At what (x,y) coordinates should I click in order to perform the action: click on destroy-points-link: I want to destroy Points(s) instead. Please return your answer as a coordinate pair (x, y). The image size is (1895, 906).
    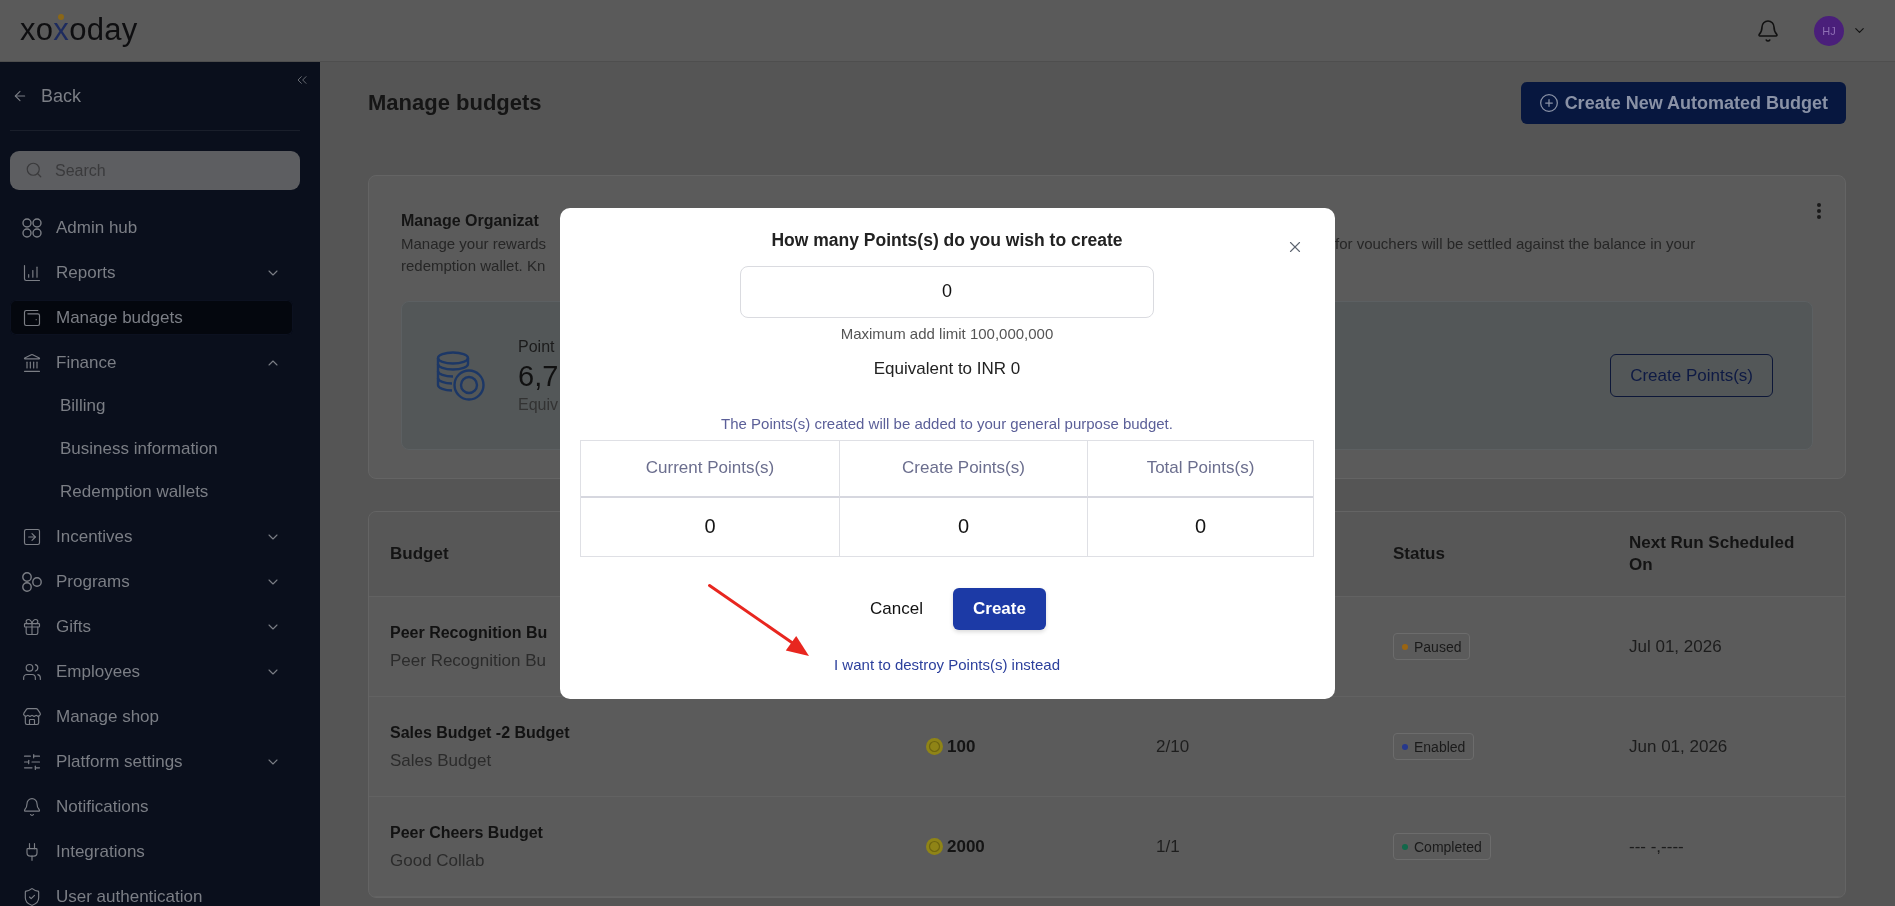
    Looking at the image, I should click on (947, 664).